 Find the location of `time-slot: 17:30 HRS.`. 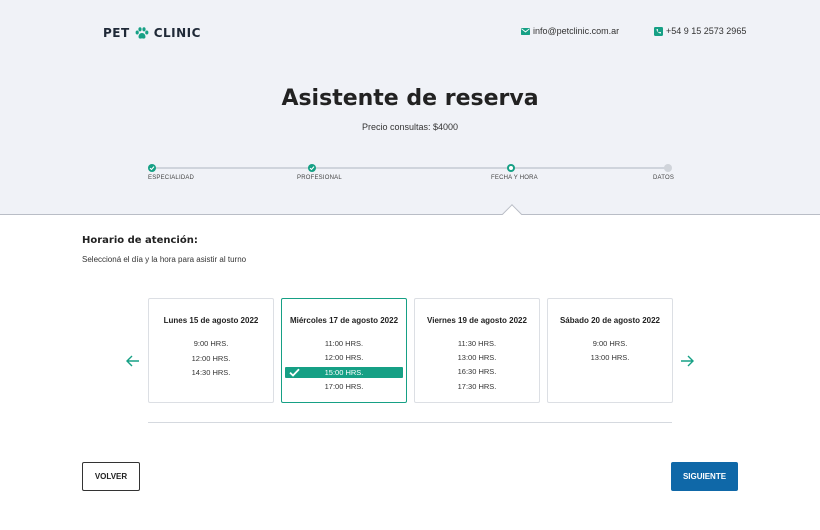

time-slot: 17:30 HRS. is located at coordinates (477, 386).